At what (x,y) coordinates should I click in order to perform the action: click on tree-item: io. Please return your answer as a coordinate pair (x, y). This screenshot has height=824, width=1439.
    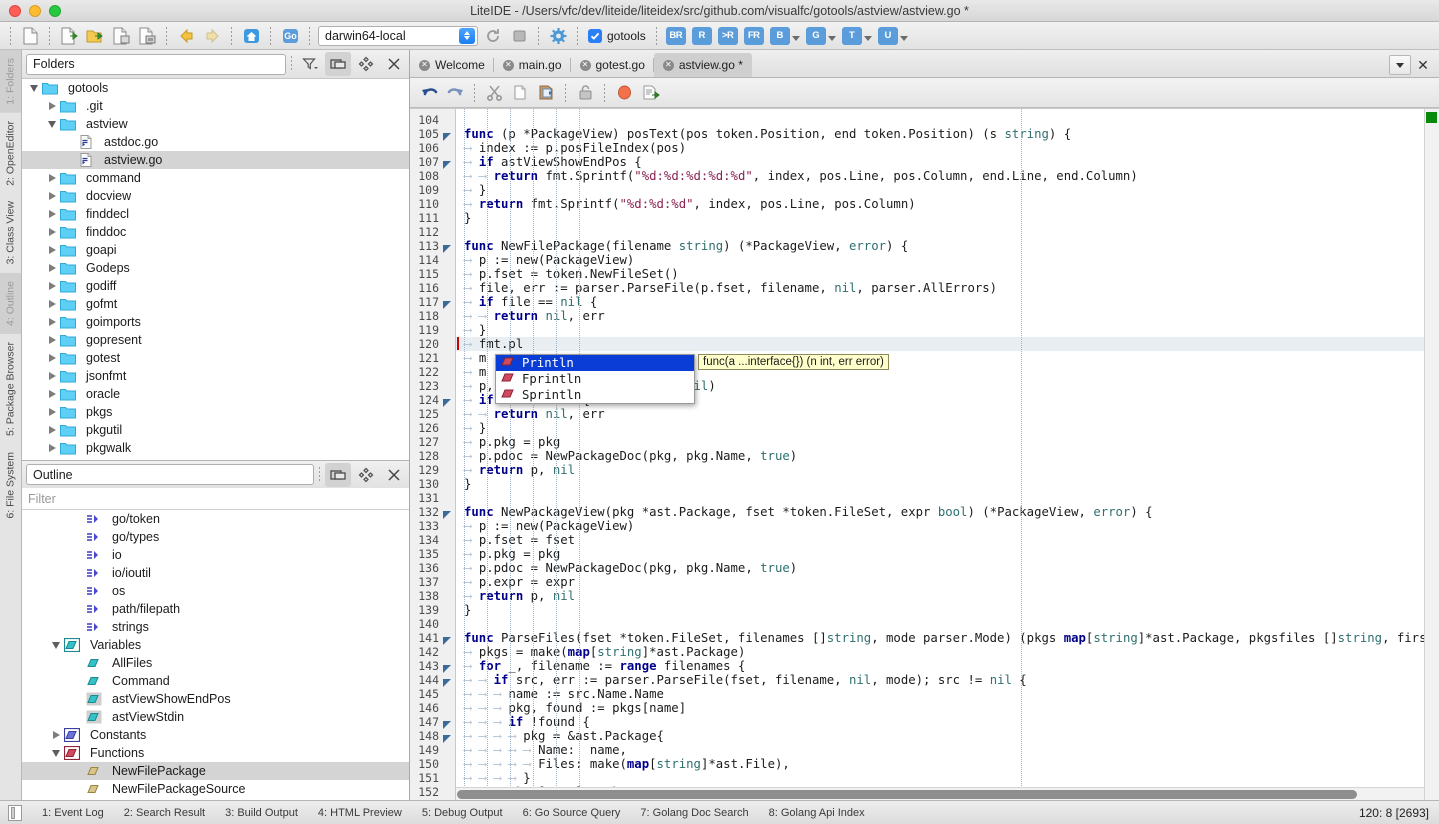
    Looking at the image, I should click on (215, 555).